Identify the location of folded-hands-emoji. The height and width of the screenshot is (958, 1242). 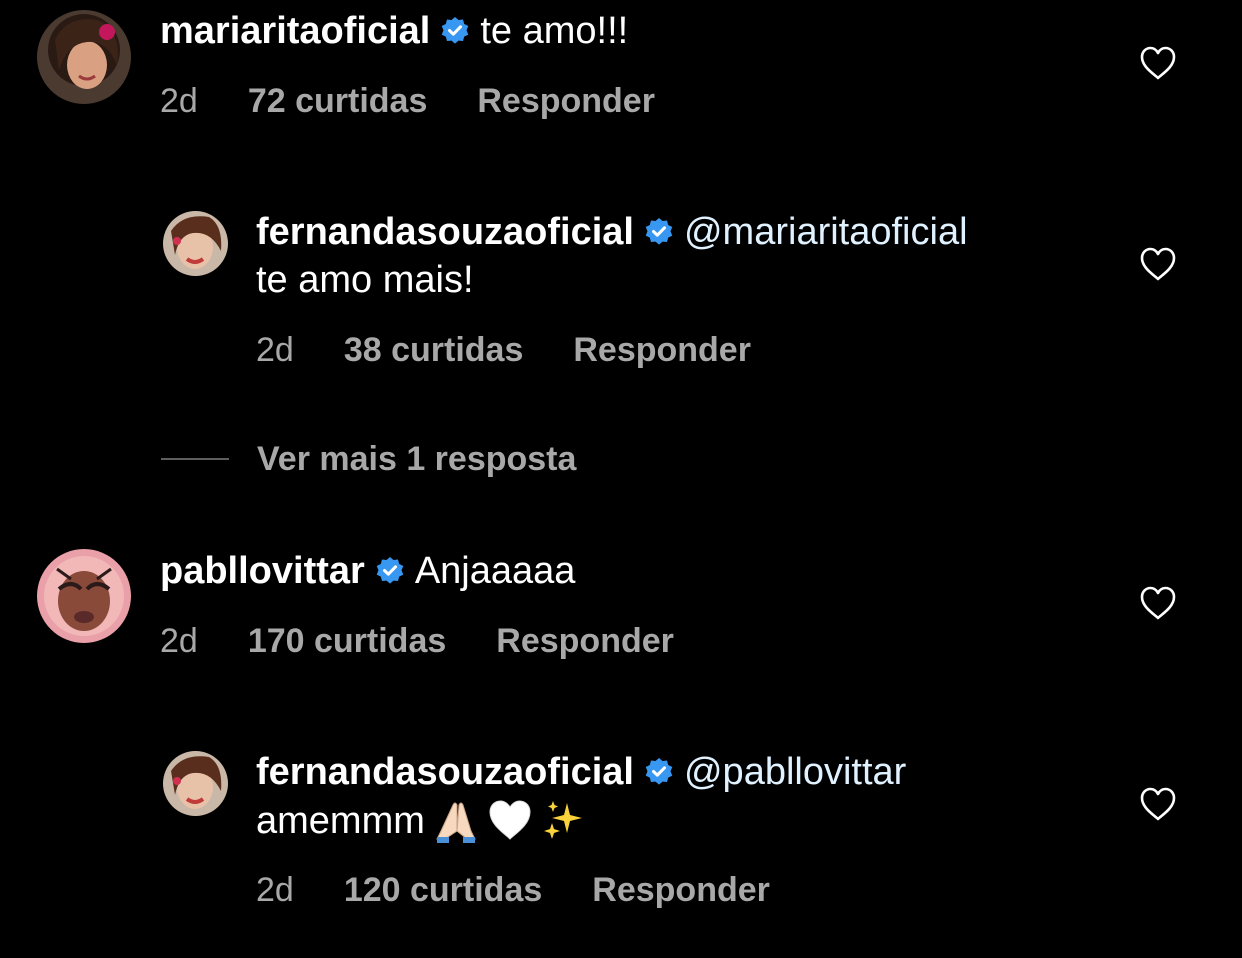
(456, 820).